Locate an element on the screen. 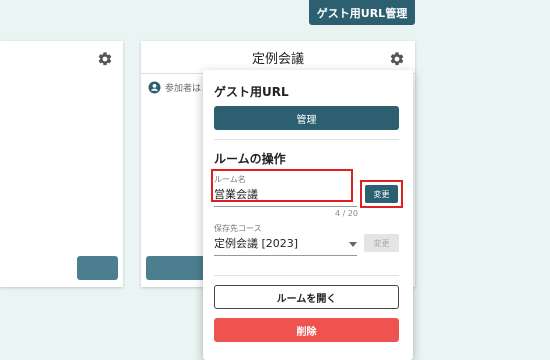 This screenshot has width=550, height=360. change-save-destination-button: 変更 is located at coordinates (381, 243).